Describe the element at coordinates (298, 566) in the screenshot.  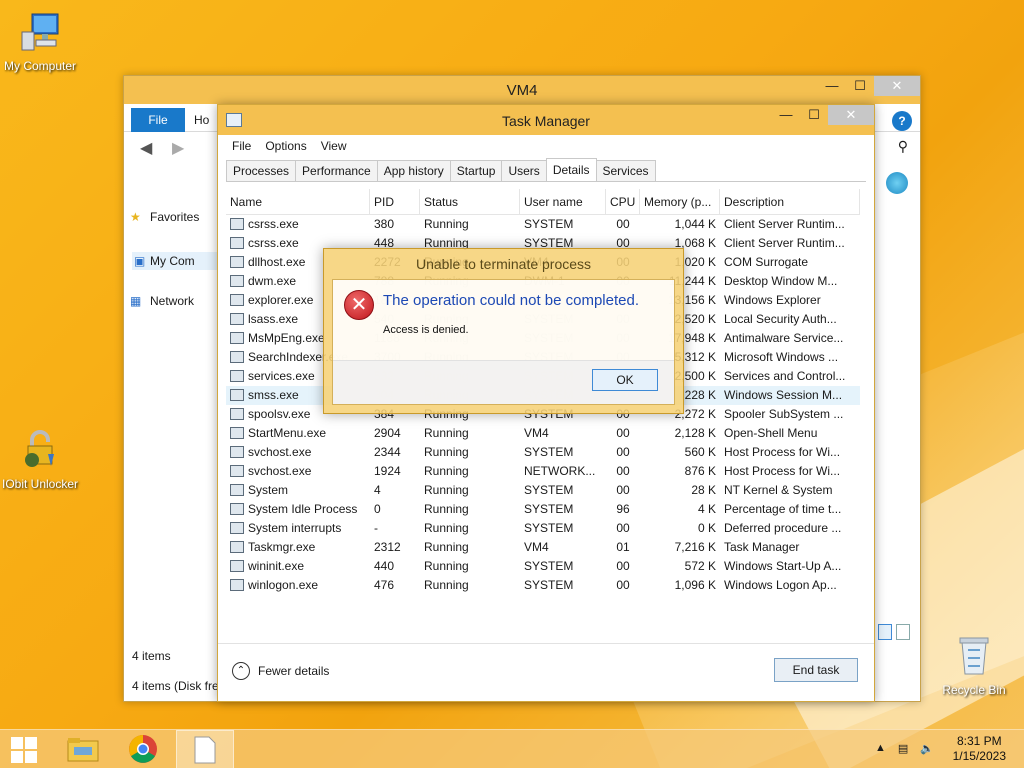
I see `cell-name: wininit.exe` at that location.